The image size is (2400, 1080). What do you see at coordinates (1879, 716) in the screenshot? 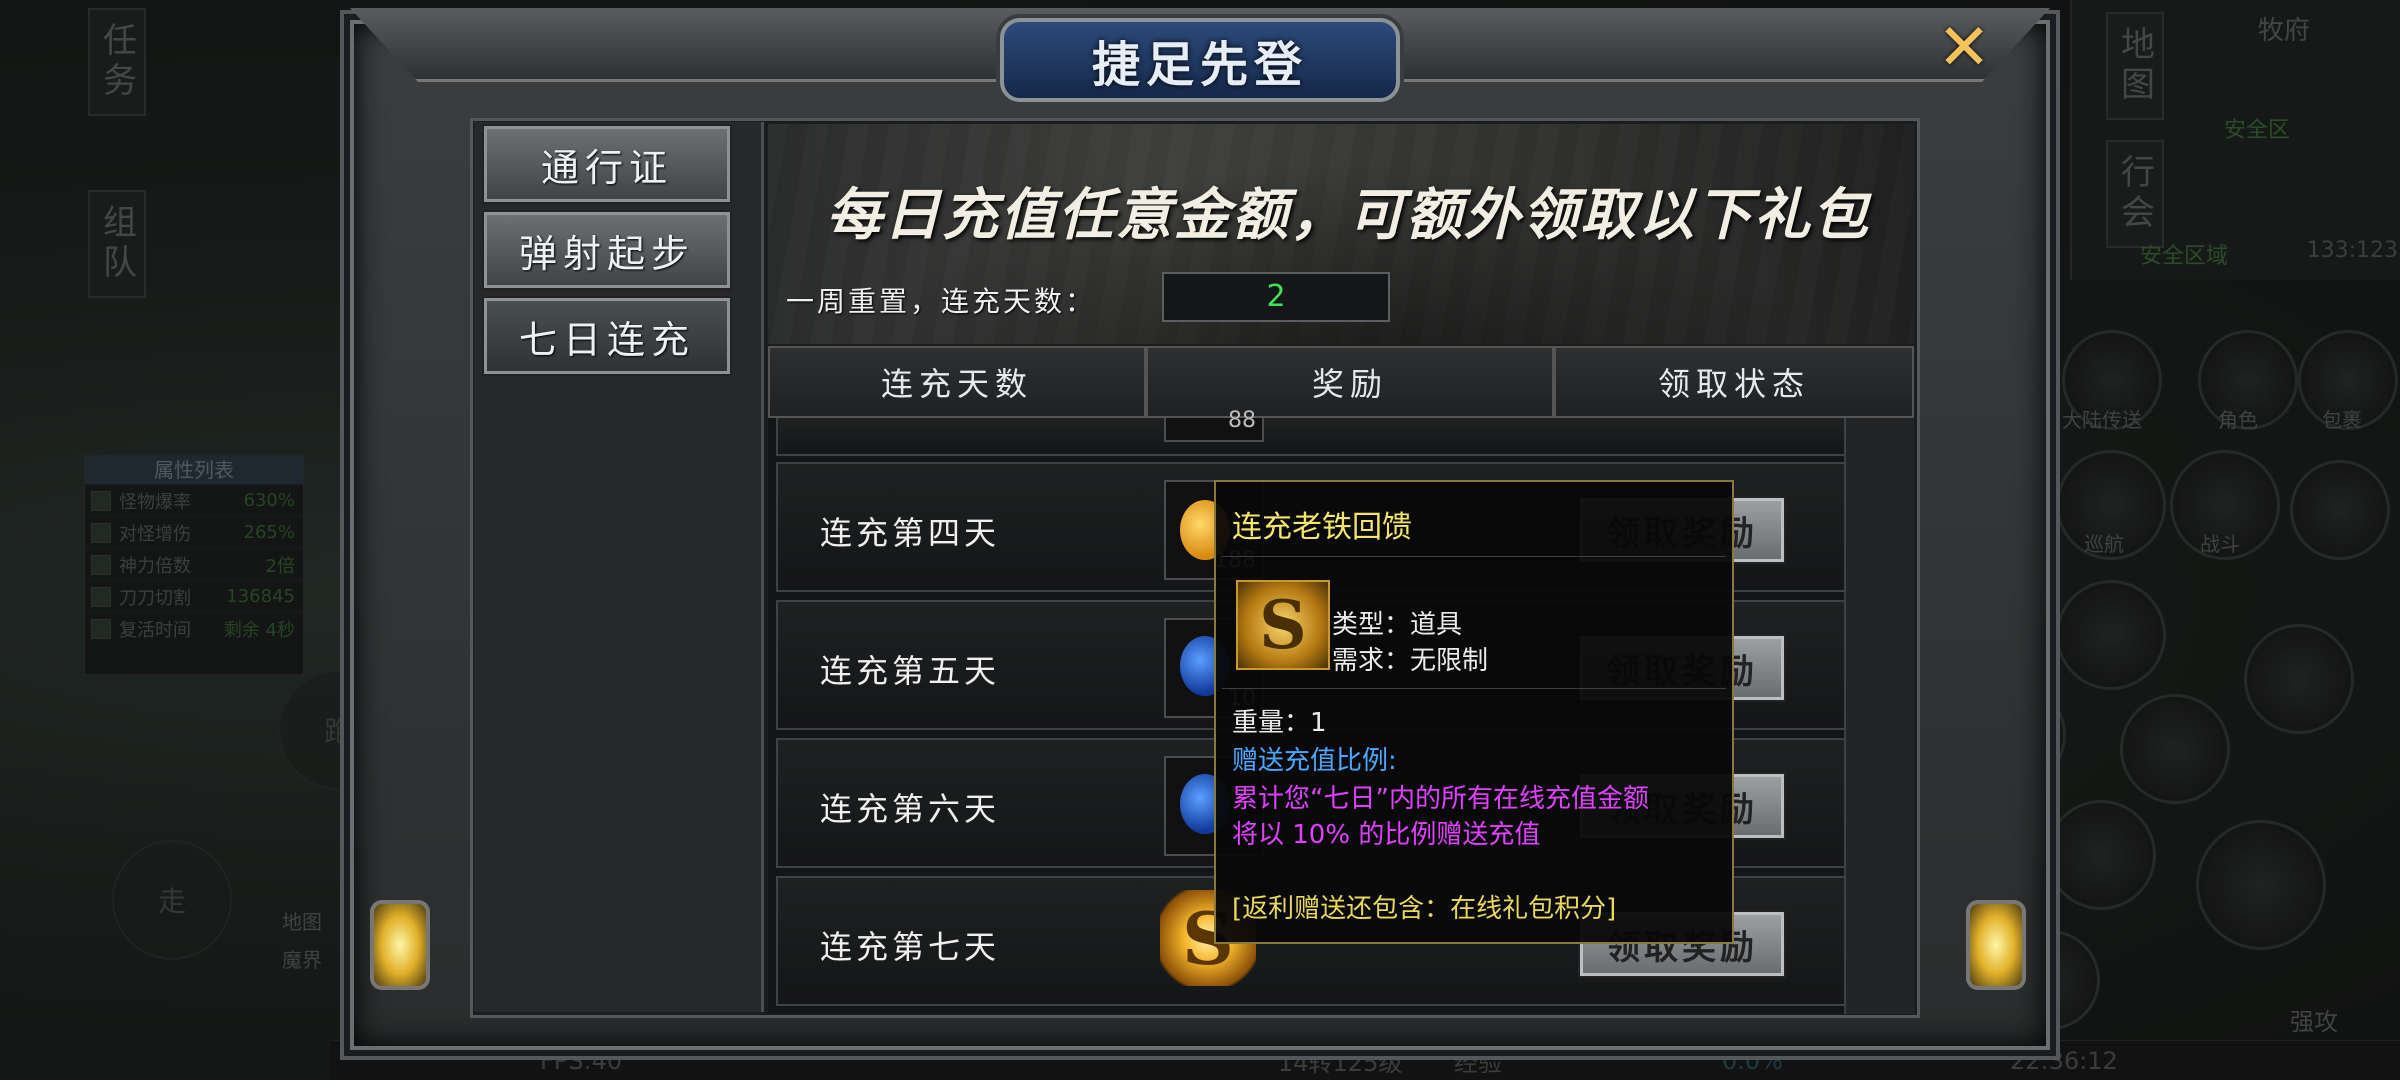
I see `list-scroll-track` at bounding box center [1879, 716].